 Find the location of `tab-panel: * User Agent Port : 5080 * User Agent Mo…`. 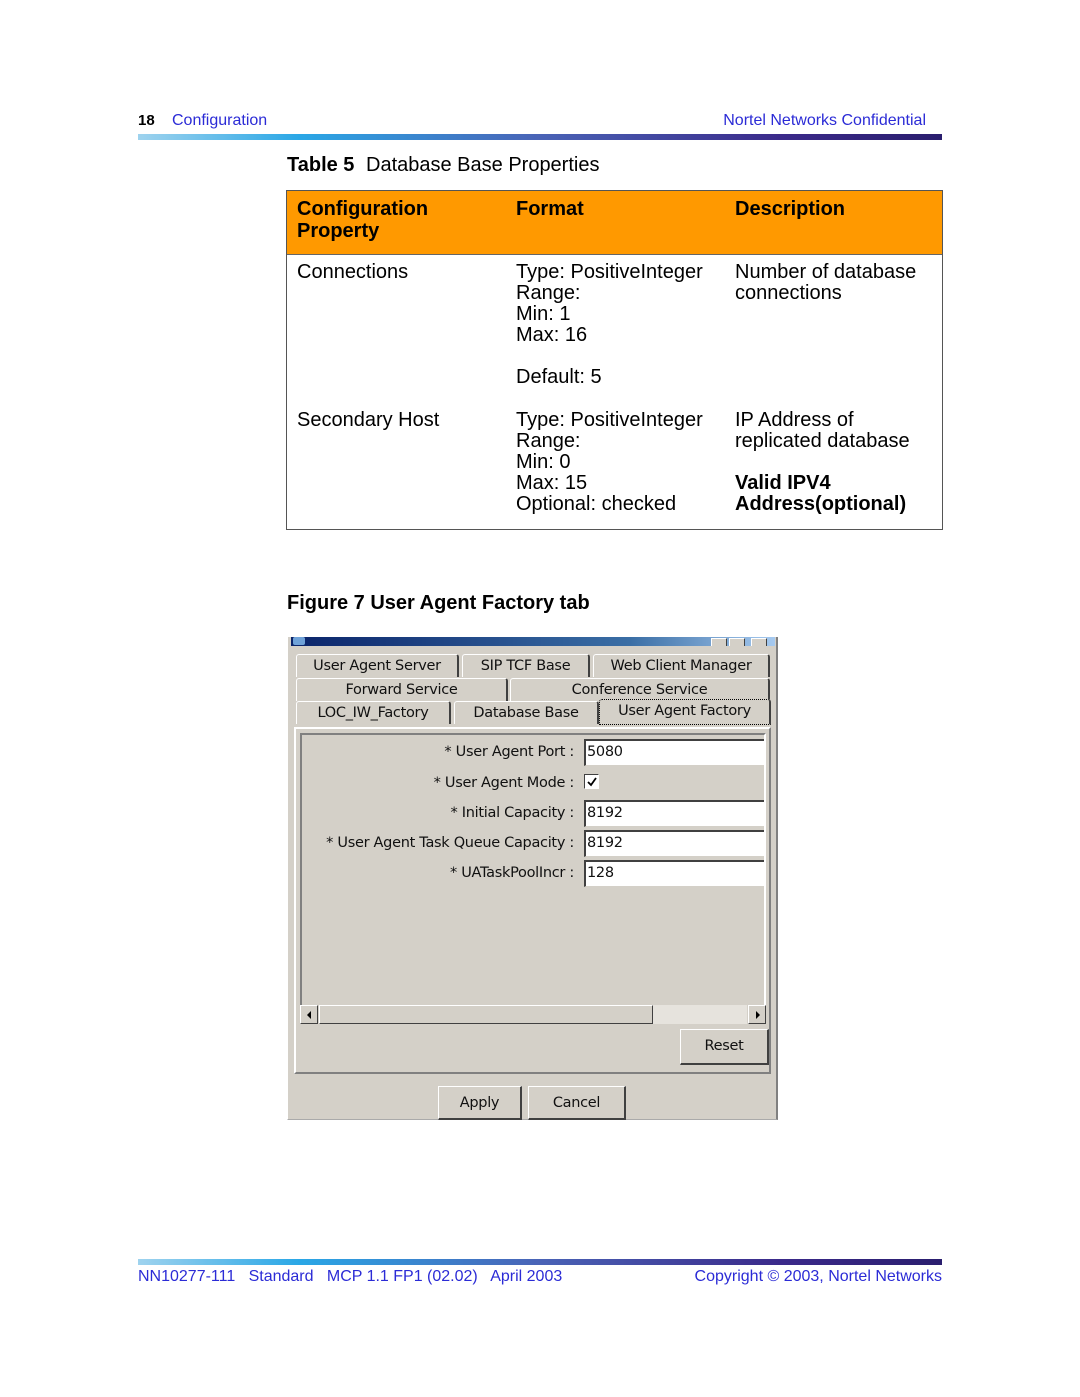

tab-panel: * User Agent Port : 5080 * User Agent Mo… is located at coordinates (532, 900).